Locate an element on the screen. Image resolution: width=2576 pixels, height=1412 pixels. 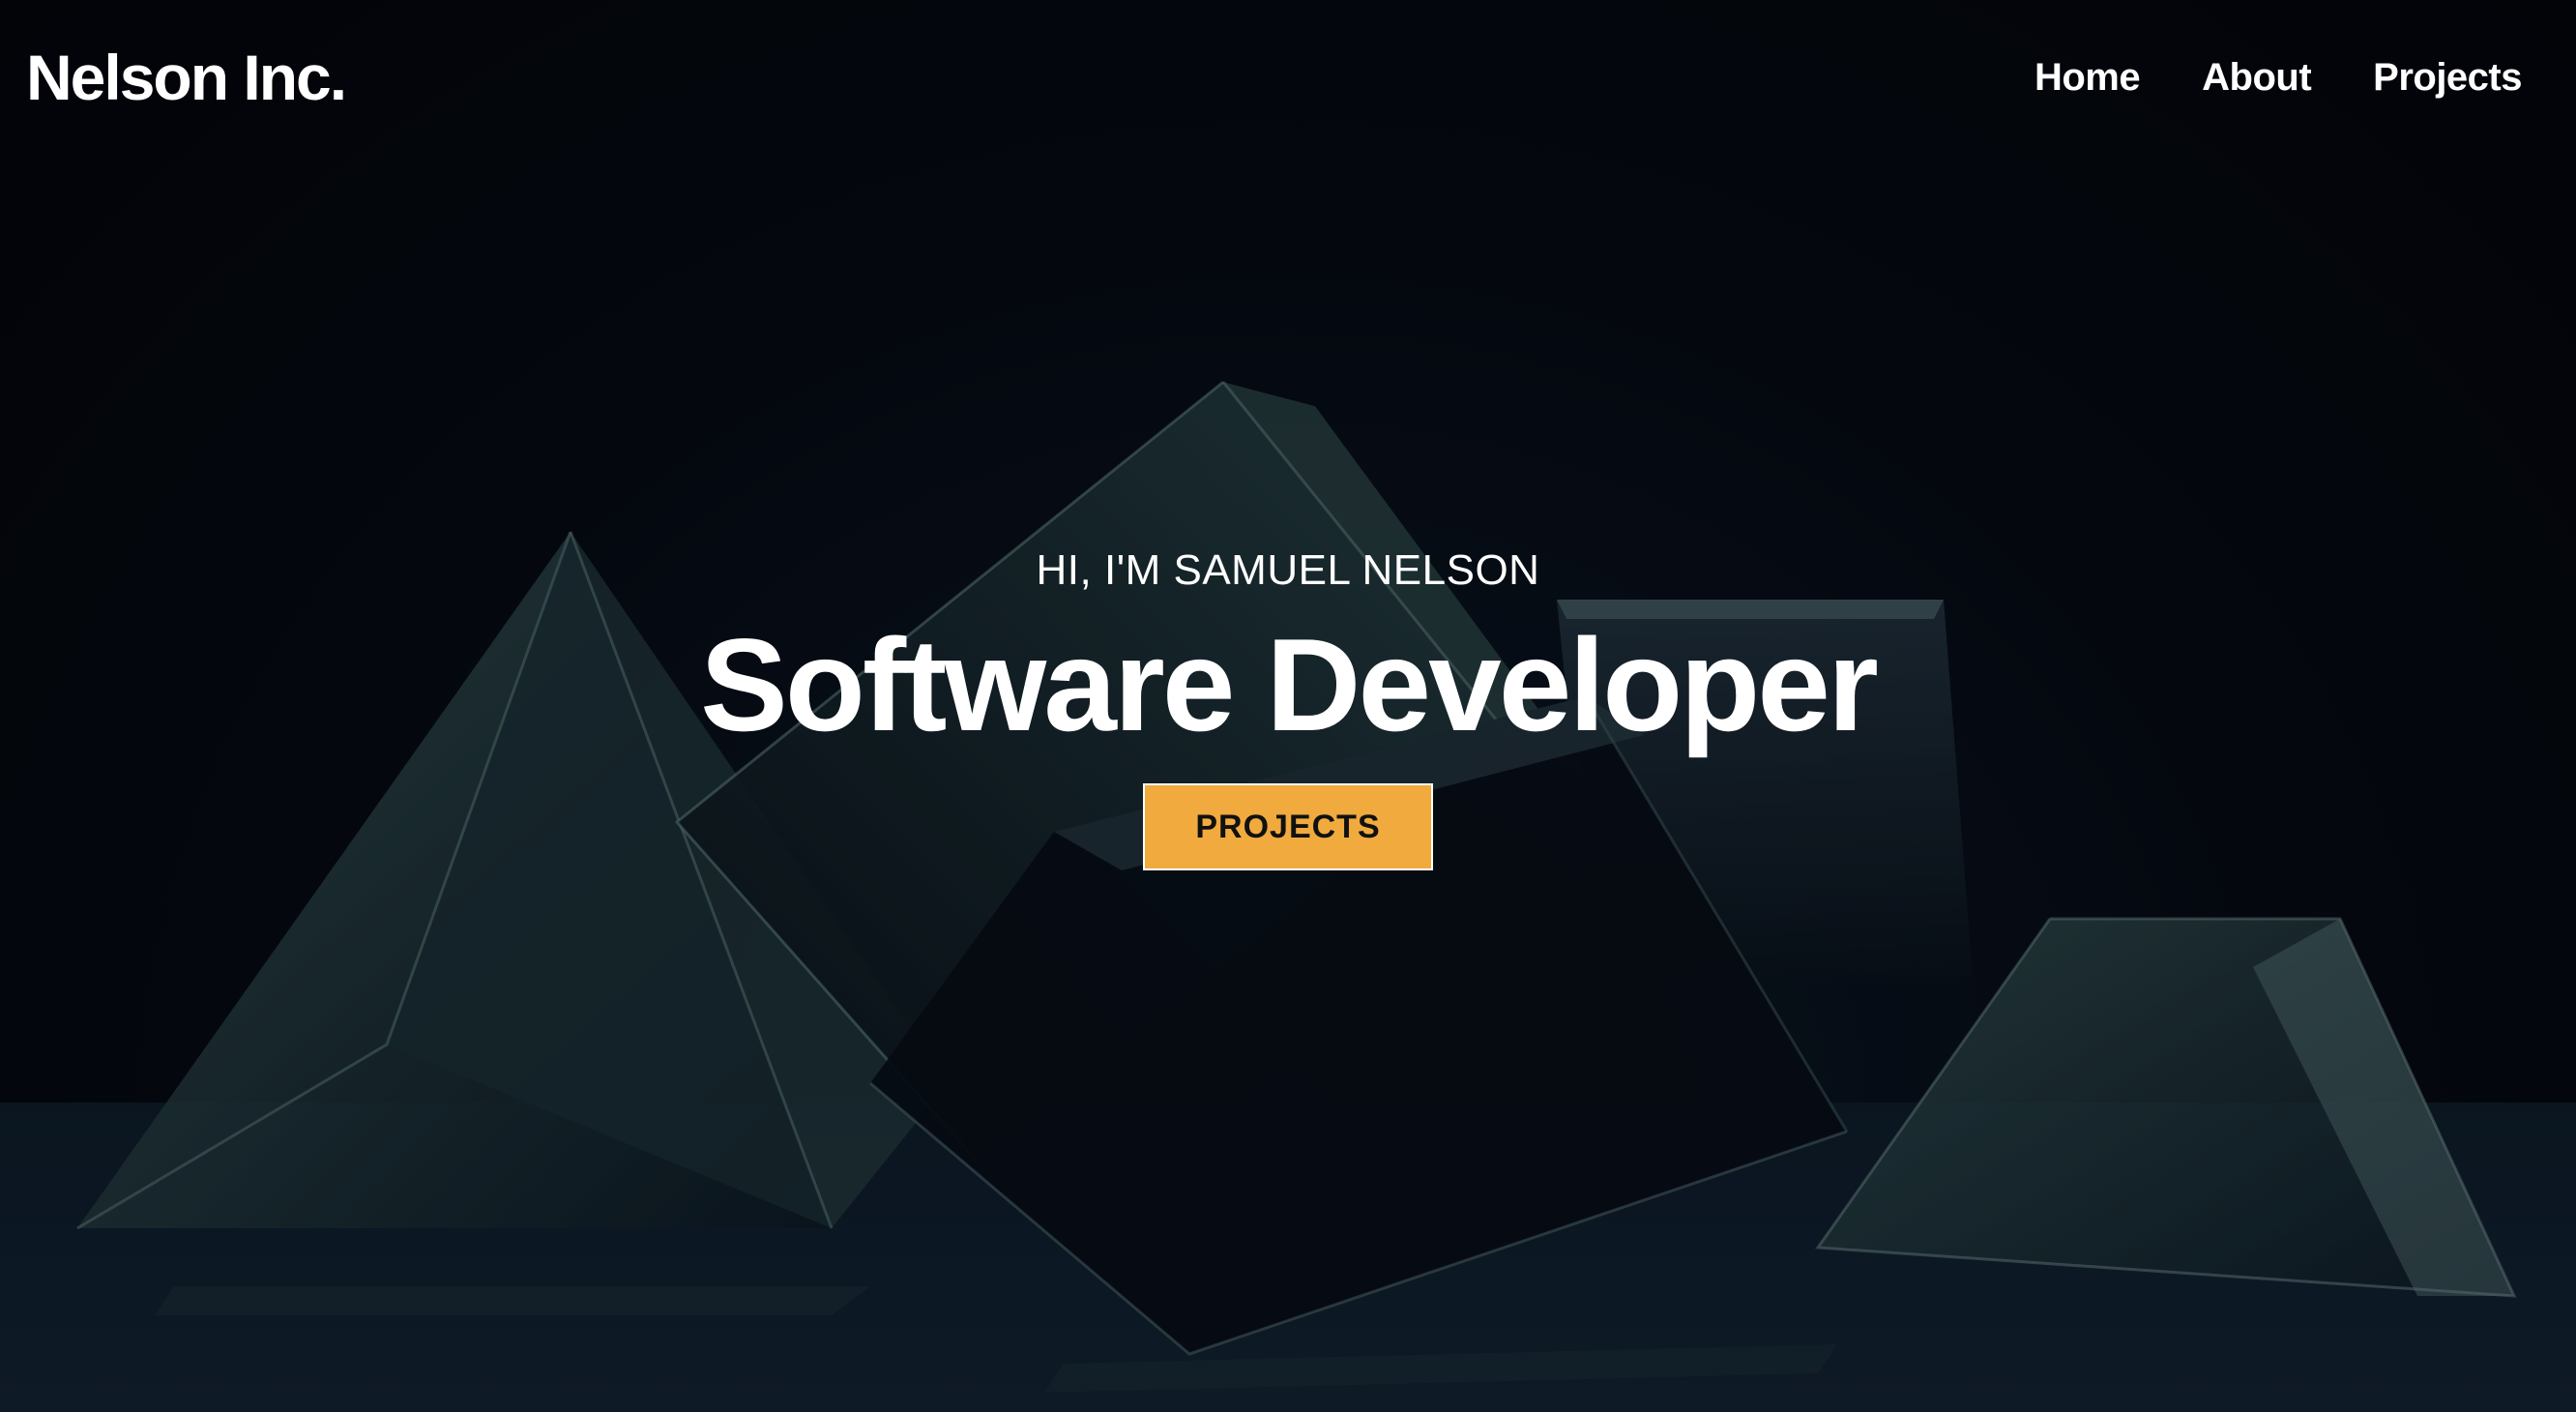
nav-link-projects: Projects is located at coordinates (2447, 77).